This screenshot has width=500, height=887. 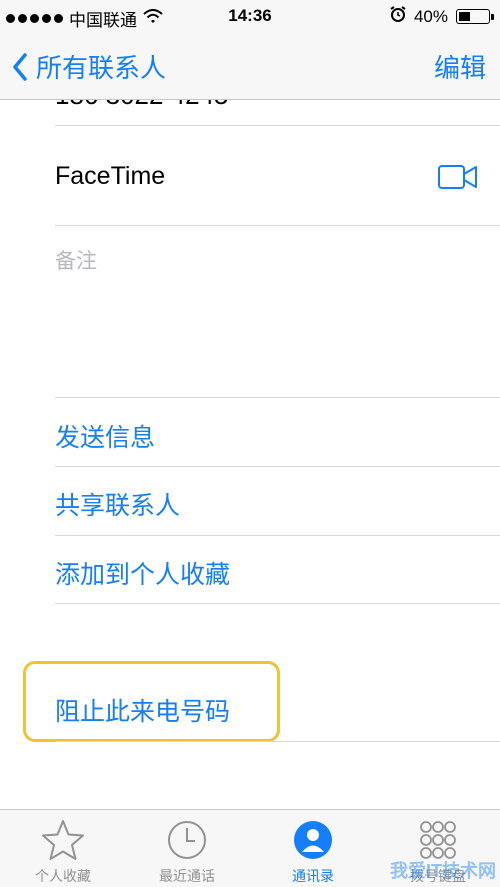 I want to click on status-bar: 中国联通 14:36 40%, so click(x=250, y=16).